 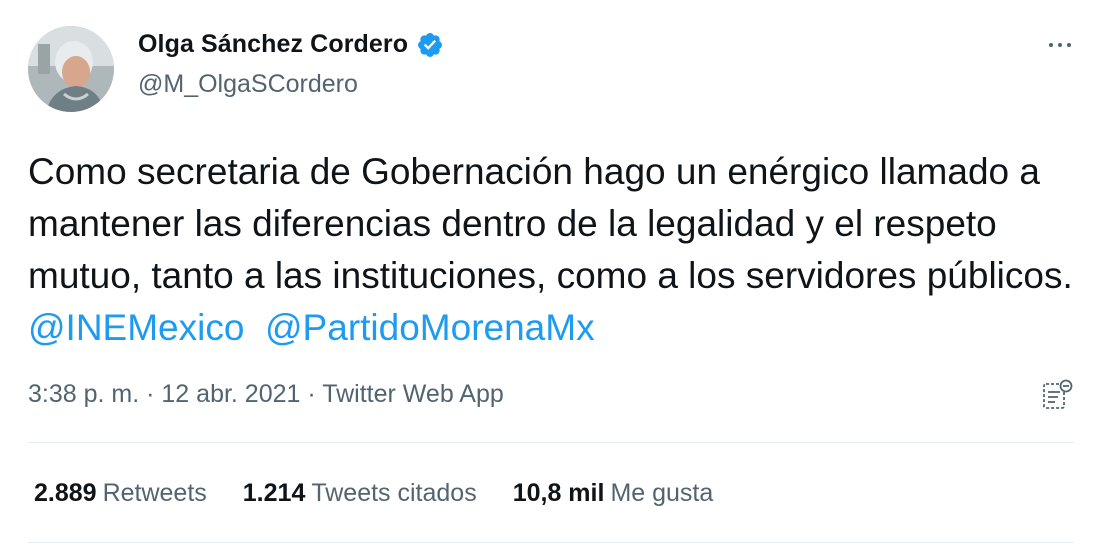 I want to click on quotes-label: Tweets citados, so click(x=394, y=493).